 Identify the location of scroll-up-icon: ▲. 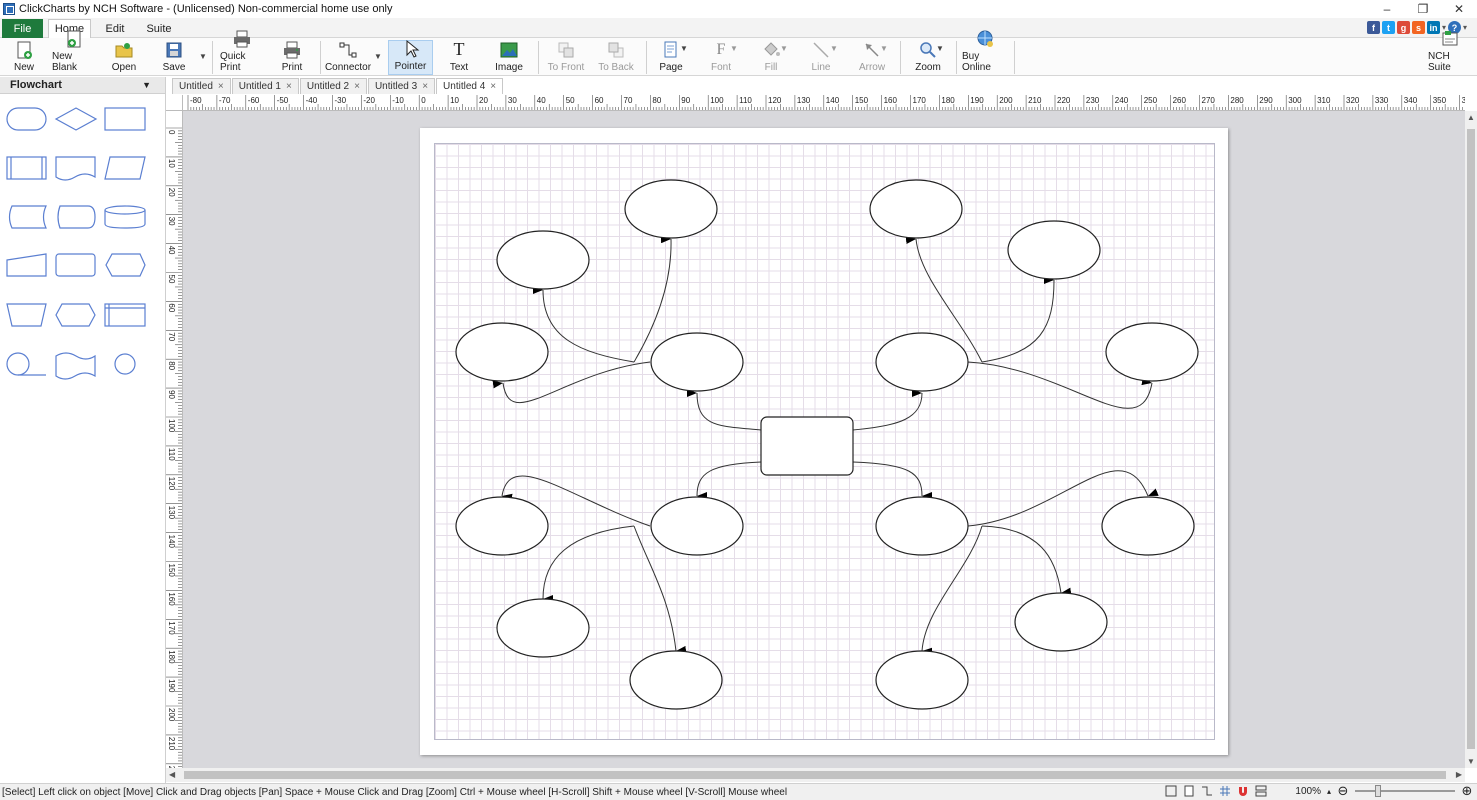
(1471, 117).